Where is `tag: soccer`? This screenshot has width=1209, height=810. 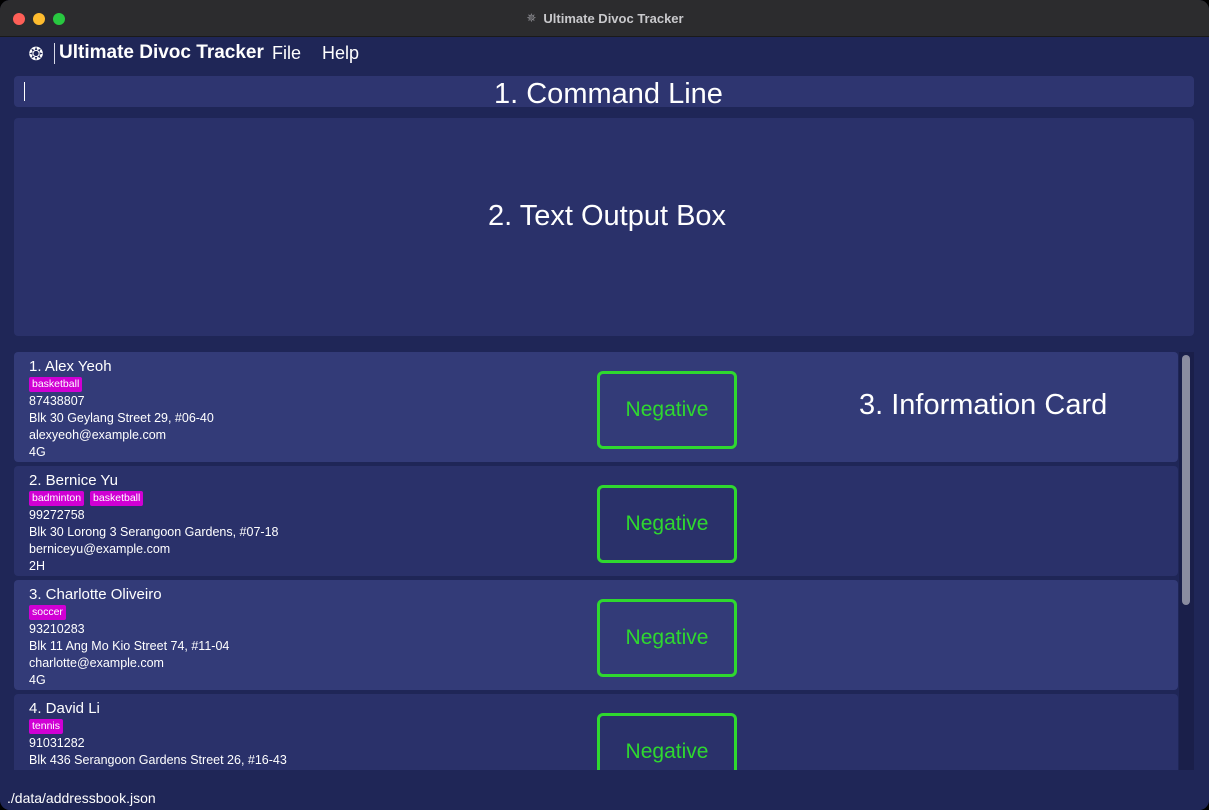 tag: soccer is located at coordinates (47, 612).